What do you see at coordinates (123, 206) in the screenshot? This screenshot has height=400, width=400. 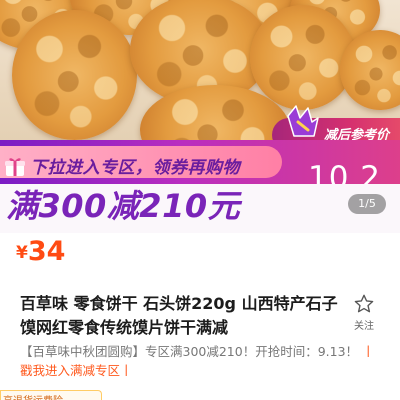 I see `promo-discount-text: 满300减210元` at bounding box center [123, 206].